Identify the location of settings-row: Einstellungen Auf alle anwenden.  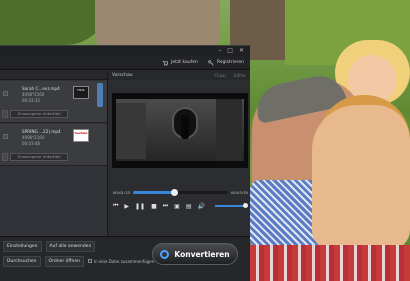
(48, 246).